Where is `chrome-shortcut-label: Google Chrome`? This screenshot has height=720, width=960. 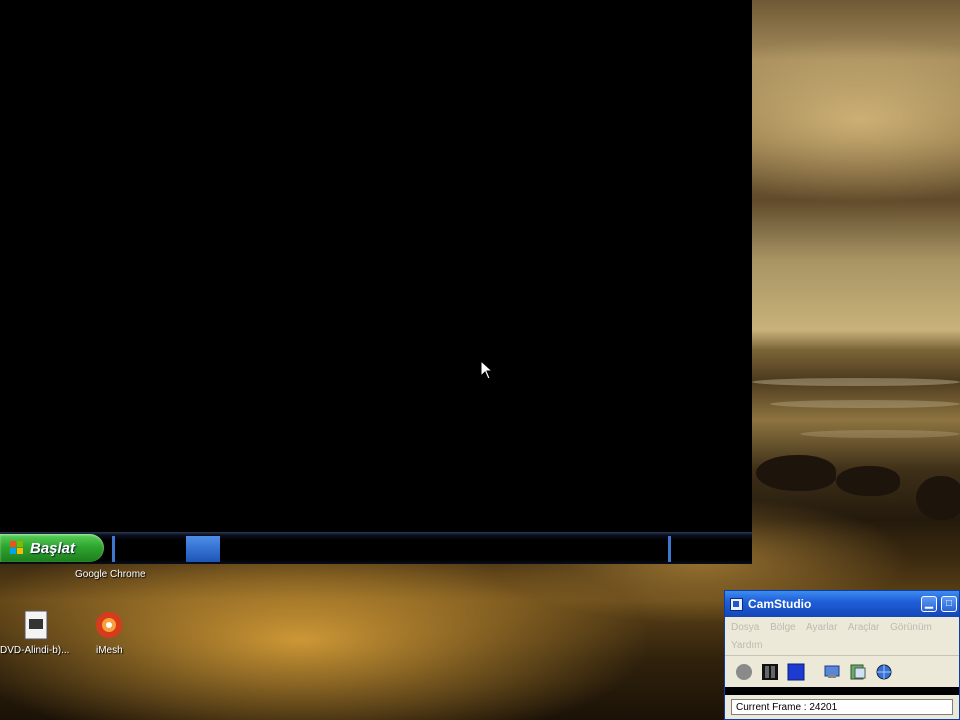
chrome-shortcut-label: Google Chrome is located at coordinates (110, 574).